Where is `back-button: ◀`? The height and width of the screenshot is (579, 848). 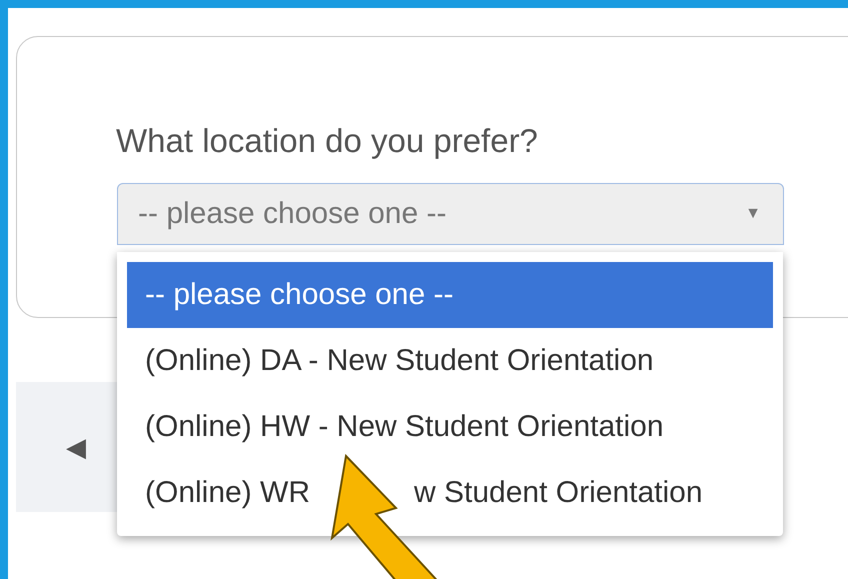 back-button: ◀ is located at coordinates (76, 447).